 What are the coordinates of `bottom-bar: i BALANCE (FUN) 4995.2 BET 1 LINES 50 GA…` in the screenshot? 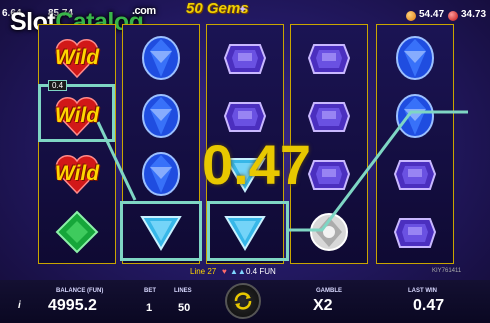 It's located at (245, 301).